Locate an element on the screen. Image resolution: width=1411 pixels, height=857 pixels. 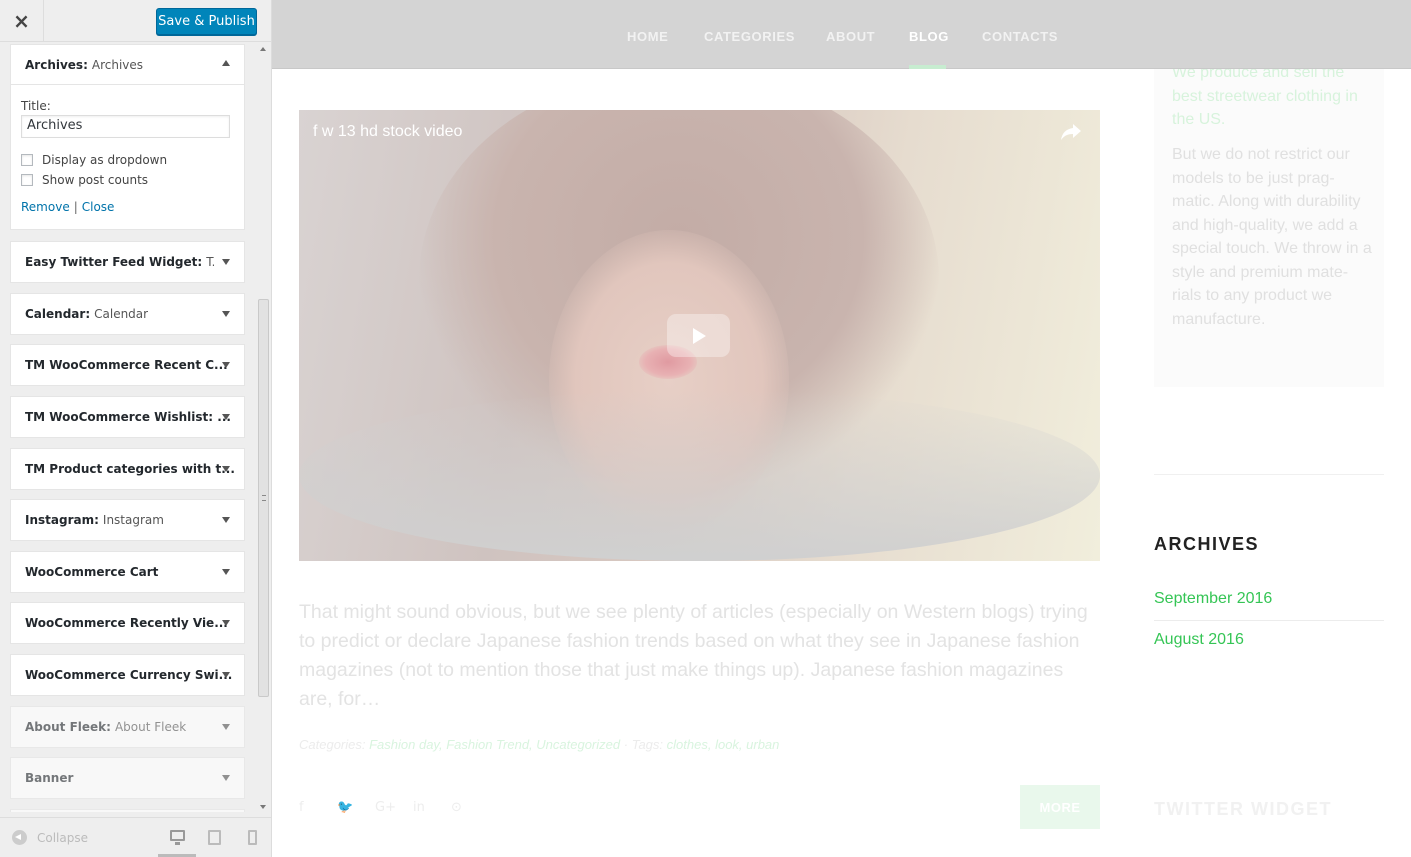
twitter-icon: 🐦 is located at coordinates (356, 807).